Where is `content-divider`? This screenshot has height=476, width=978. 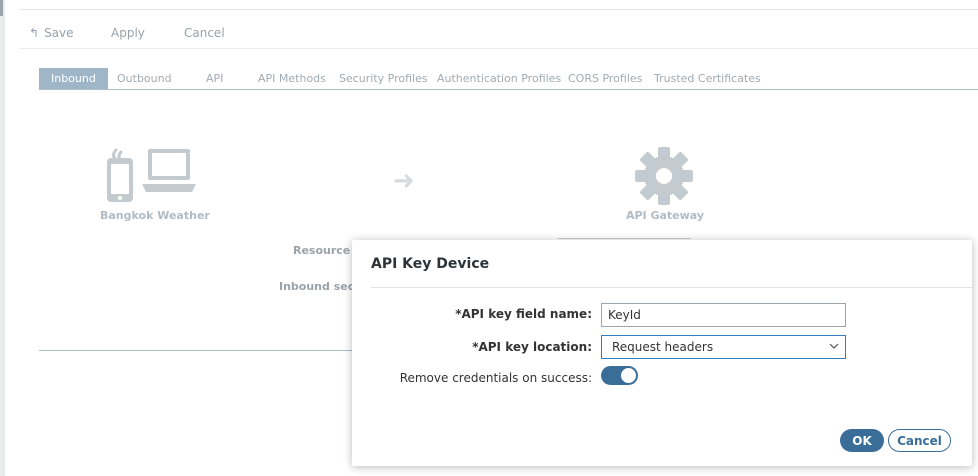 content-divider is located at coordinates (199, 350).